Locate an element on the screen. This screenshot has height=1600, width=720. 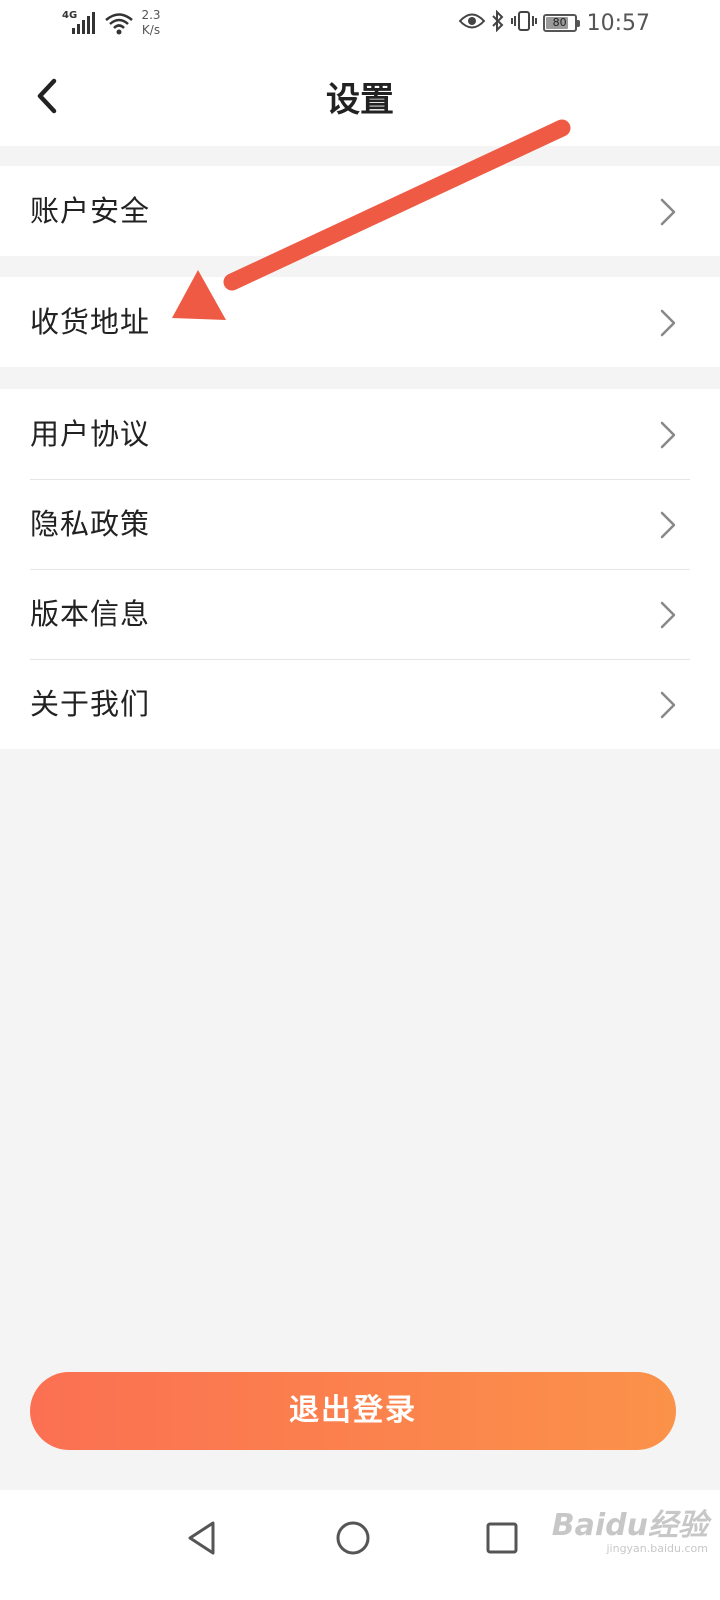
battery-percent: 80 is located at coordinates (559, 22).